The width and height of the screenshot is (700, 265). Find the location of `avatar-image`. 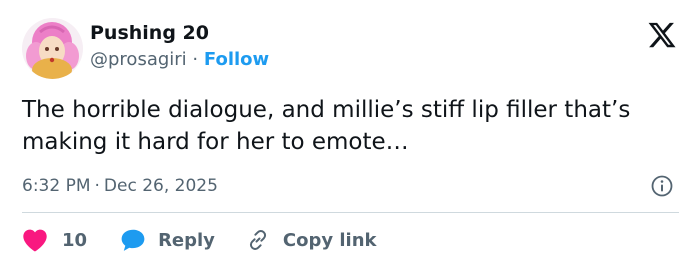

avatar-image is located at coordinates (52, 48).